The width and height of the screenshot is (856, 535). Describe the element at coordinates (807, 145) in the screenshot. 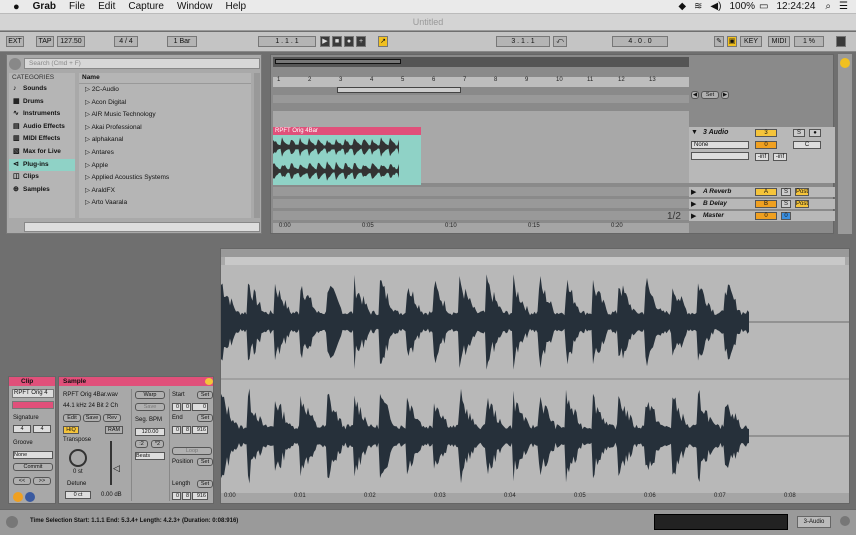

I see `pan-knob: C` at that location.